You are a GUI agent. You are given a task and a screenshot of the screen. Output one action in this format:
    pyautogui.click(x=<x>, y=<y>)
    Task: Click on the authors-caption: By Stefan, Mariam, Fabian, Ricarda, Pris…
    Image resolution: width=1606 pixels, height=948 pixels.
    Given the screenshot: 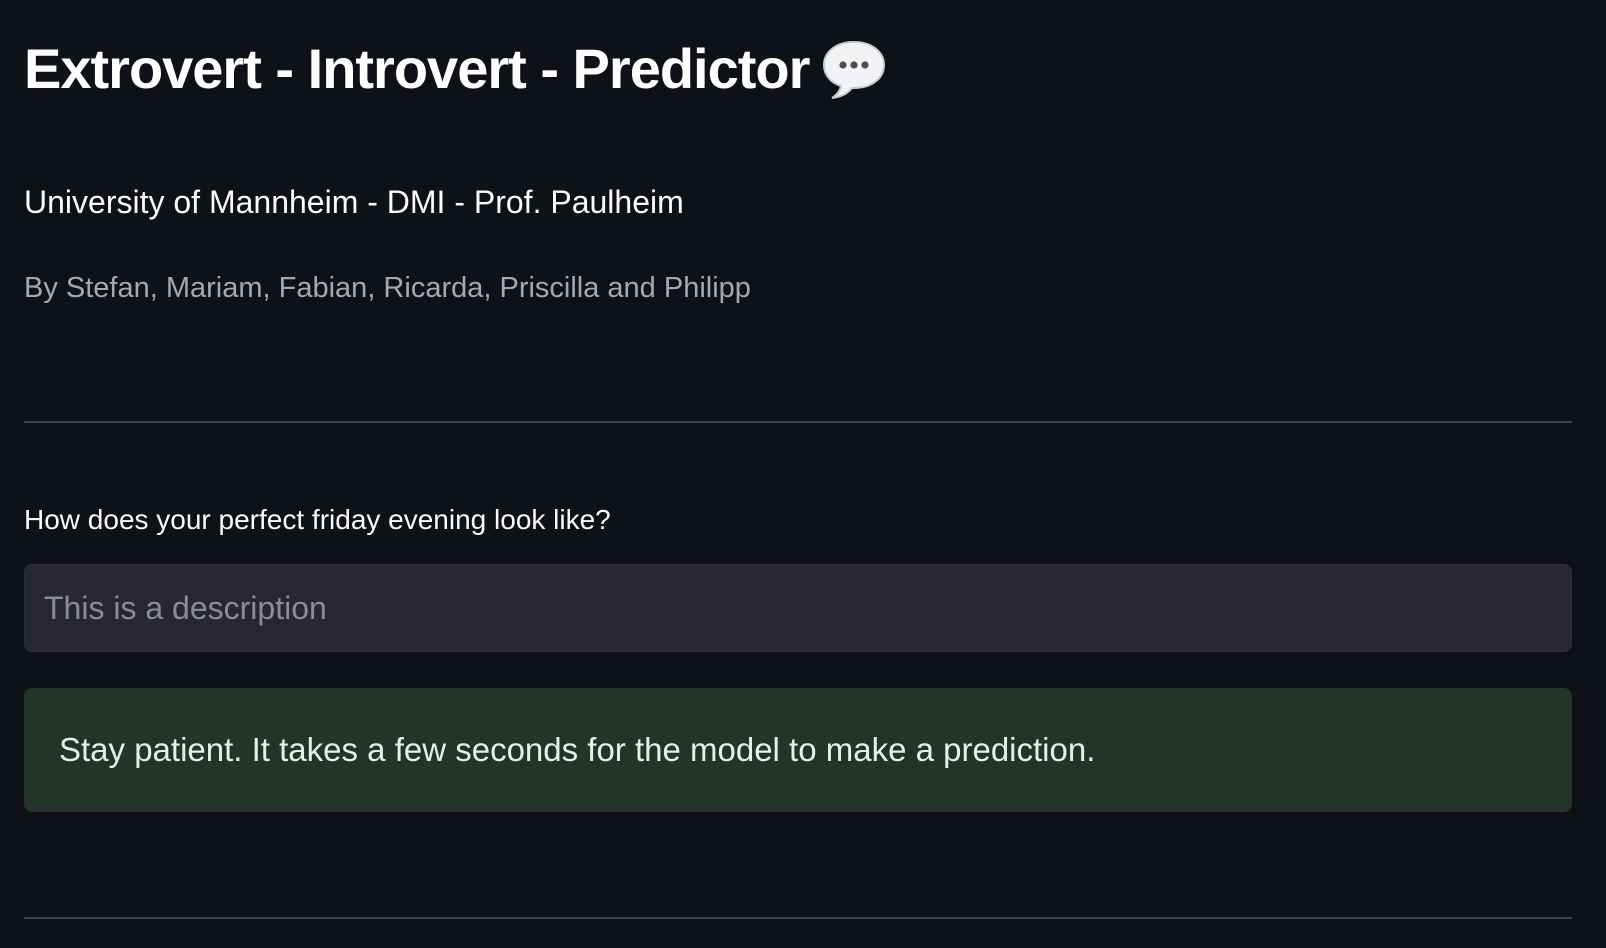 What is the action you would take?
    pyautogui.click(x=387, y=288)
    